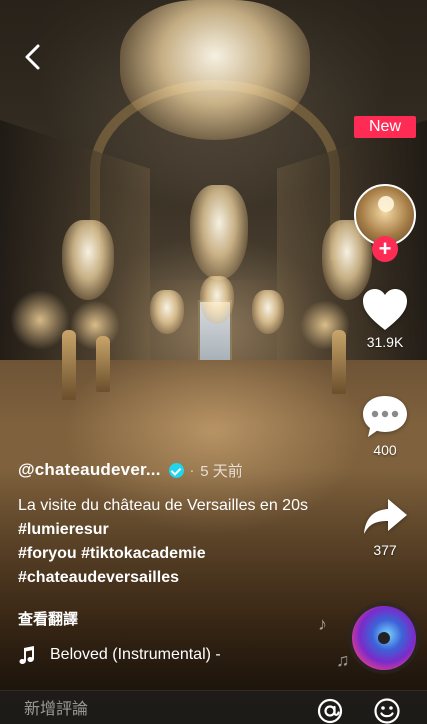 The width and height of the screenshot is (427, 724). Describe the element at coordinates (385, 127) in the screenshot. I see `new-badge: New` at that location.